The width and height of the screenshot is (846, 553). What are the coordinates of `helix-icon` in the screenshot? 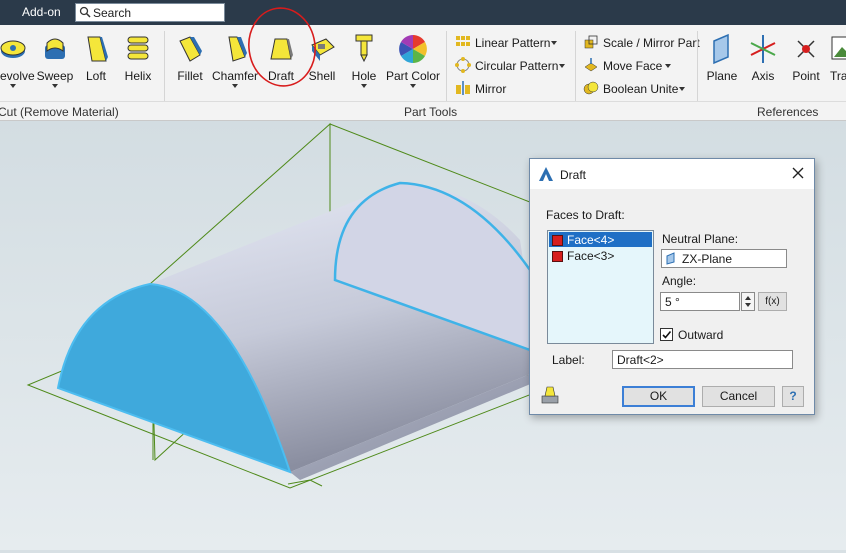 It's located at (138, 48).